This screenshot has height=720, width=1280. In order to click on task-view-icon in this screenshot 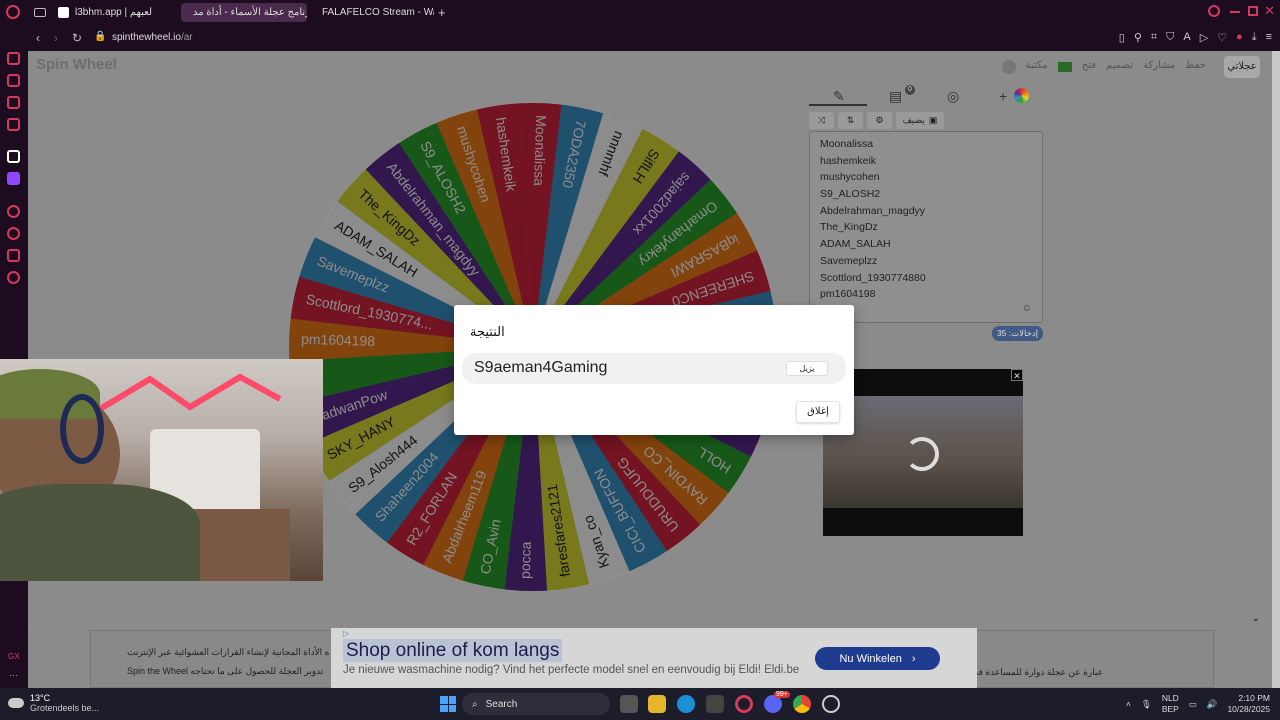, I will do `click(629, 704)`.